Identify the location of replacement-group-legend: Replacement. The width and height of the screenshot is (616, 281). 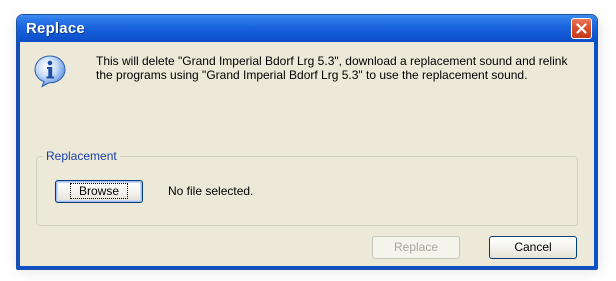
(81, 156).